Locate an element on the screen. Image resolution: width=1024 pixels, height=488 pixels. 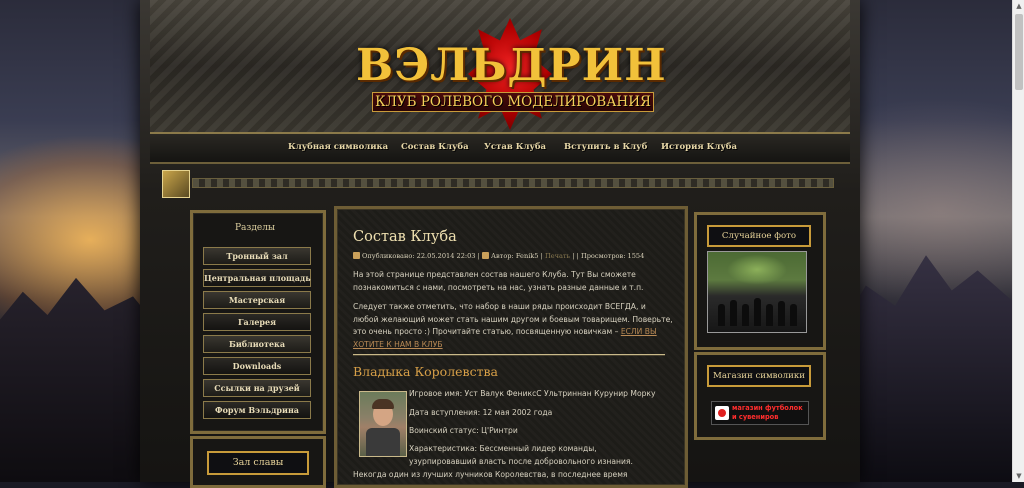
published-date: Опубликовано: 22.05.2014 22:03 is located at coordinates (419, 256).